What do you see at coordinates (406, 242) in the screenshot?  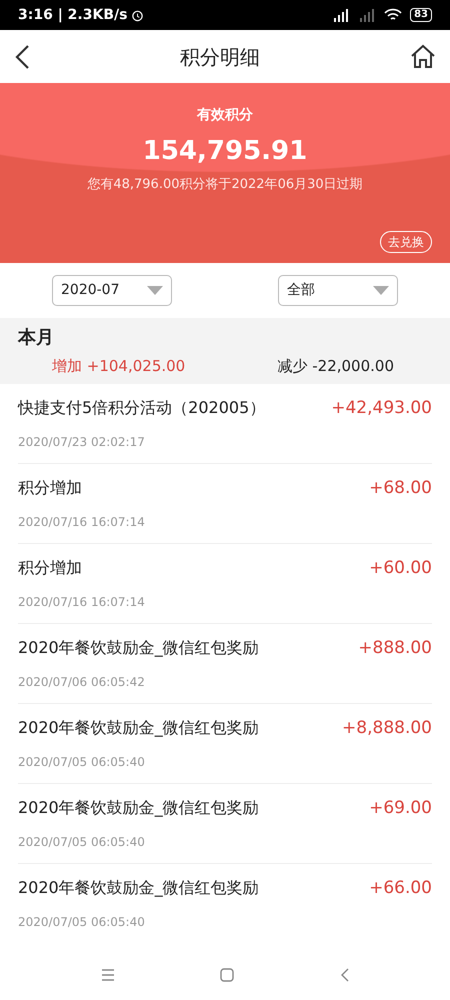 I see `redeem-button: 去兑换` at bounding box center [406, 242].